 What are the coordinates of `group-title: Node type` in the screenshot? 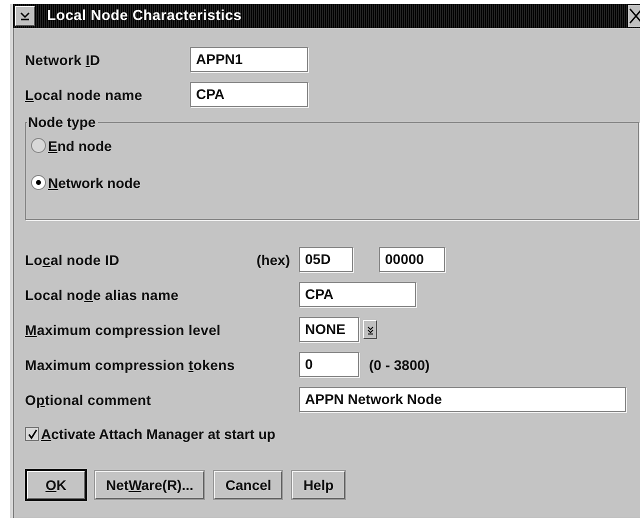 It's located at (62, 122).